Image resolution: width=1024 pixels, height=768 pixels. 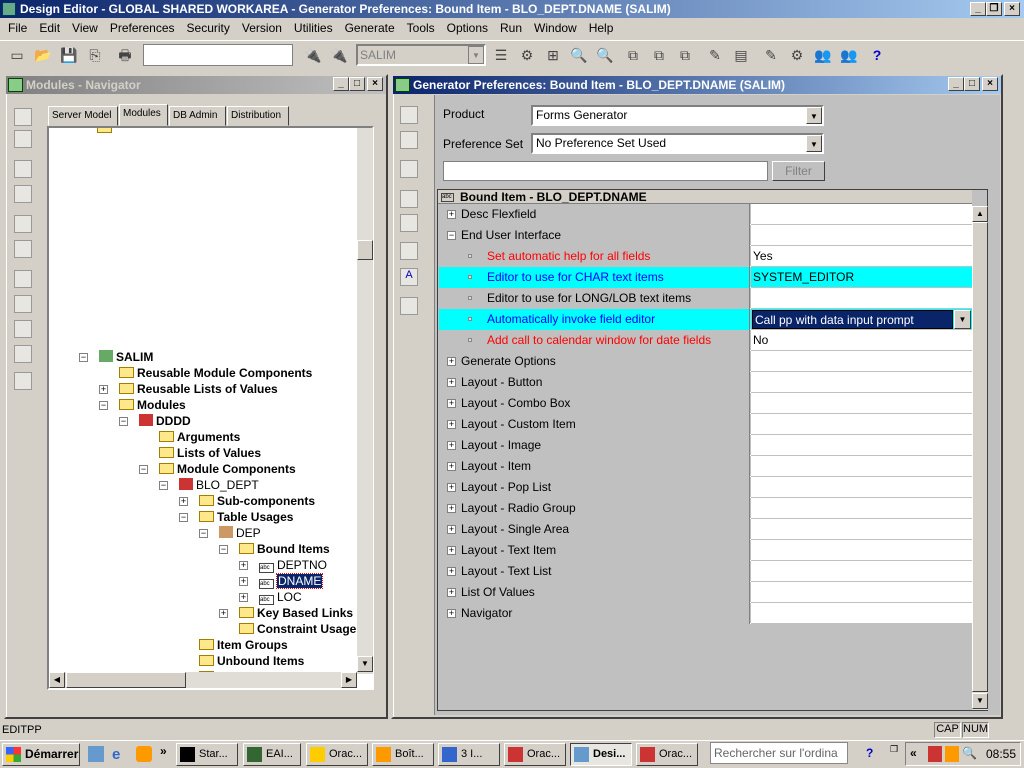 I want to click on tree-scroll-down: ▼, so click(x=365, y=664).